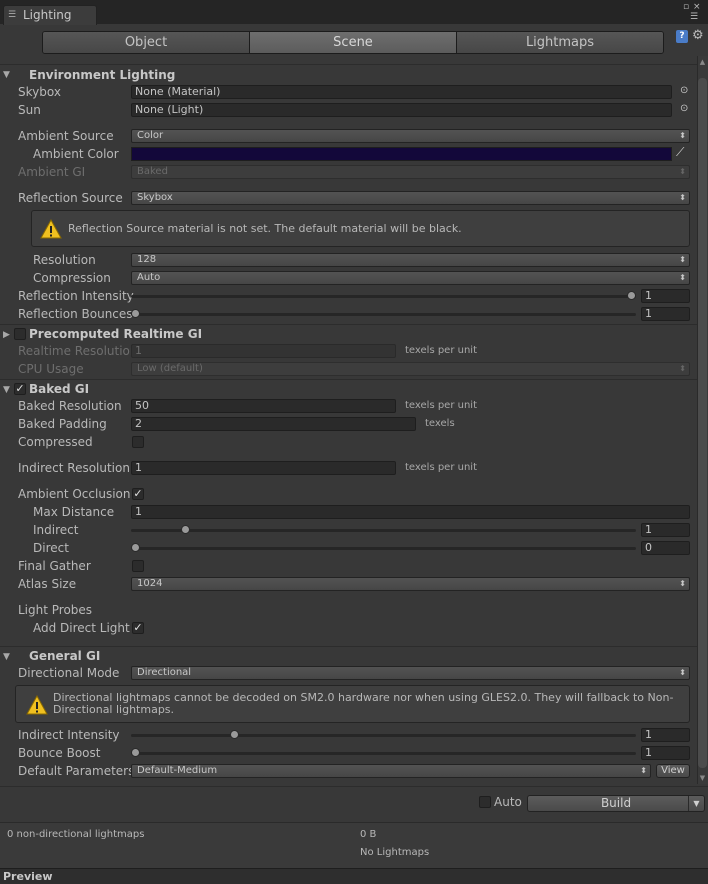 The height and width of the screenshot is (884, 708). What do you see at coordinates (410, 136) in the screenshot?
I see `ambient-source-dropdown: Color ⬍` at bounding box center [410, 136].